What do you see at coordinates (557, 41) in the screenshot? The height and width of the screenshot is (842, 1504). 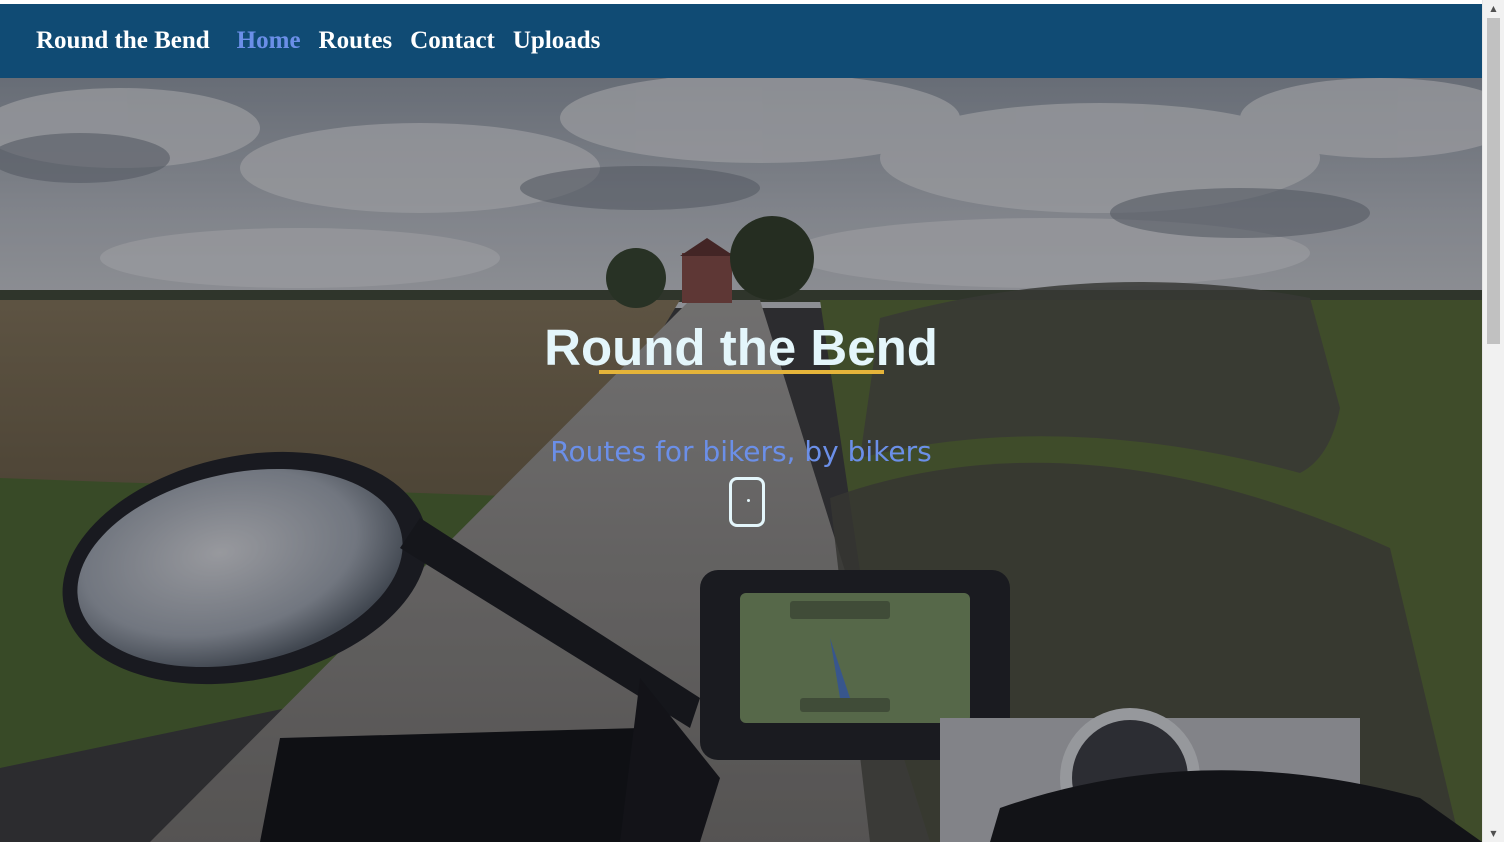 I see `nav-link-uploads: Uploads` at bounding box center [557, 41].